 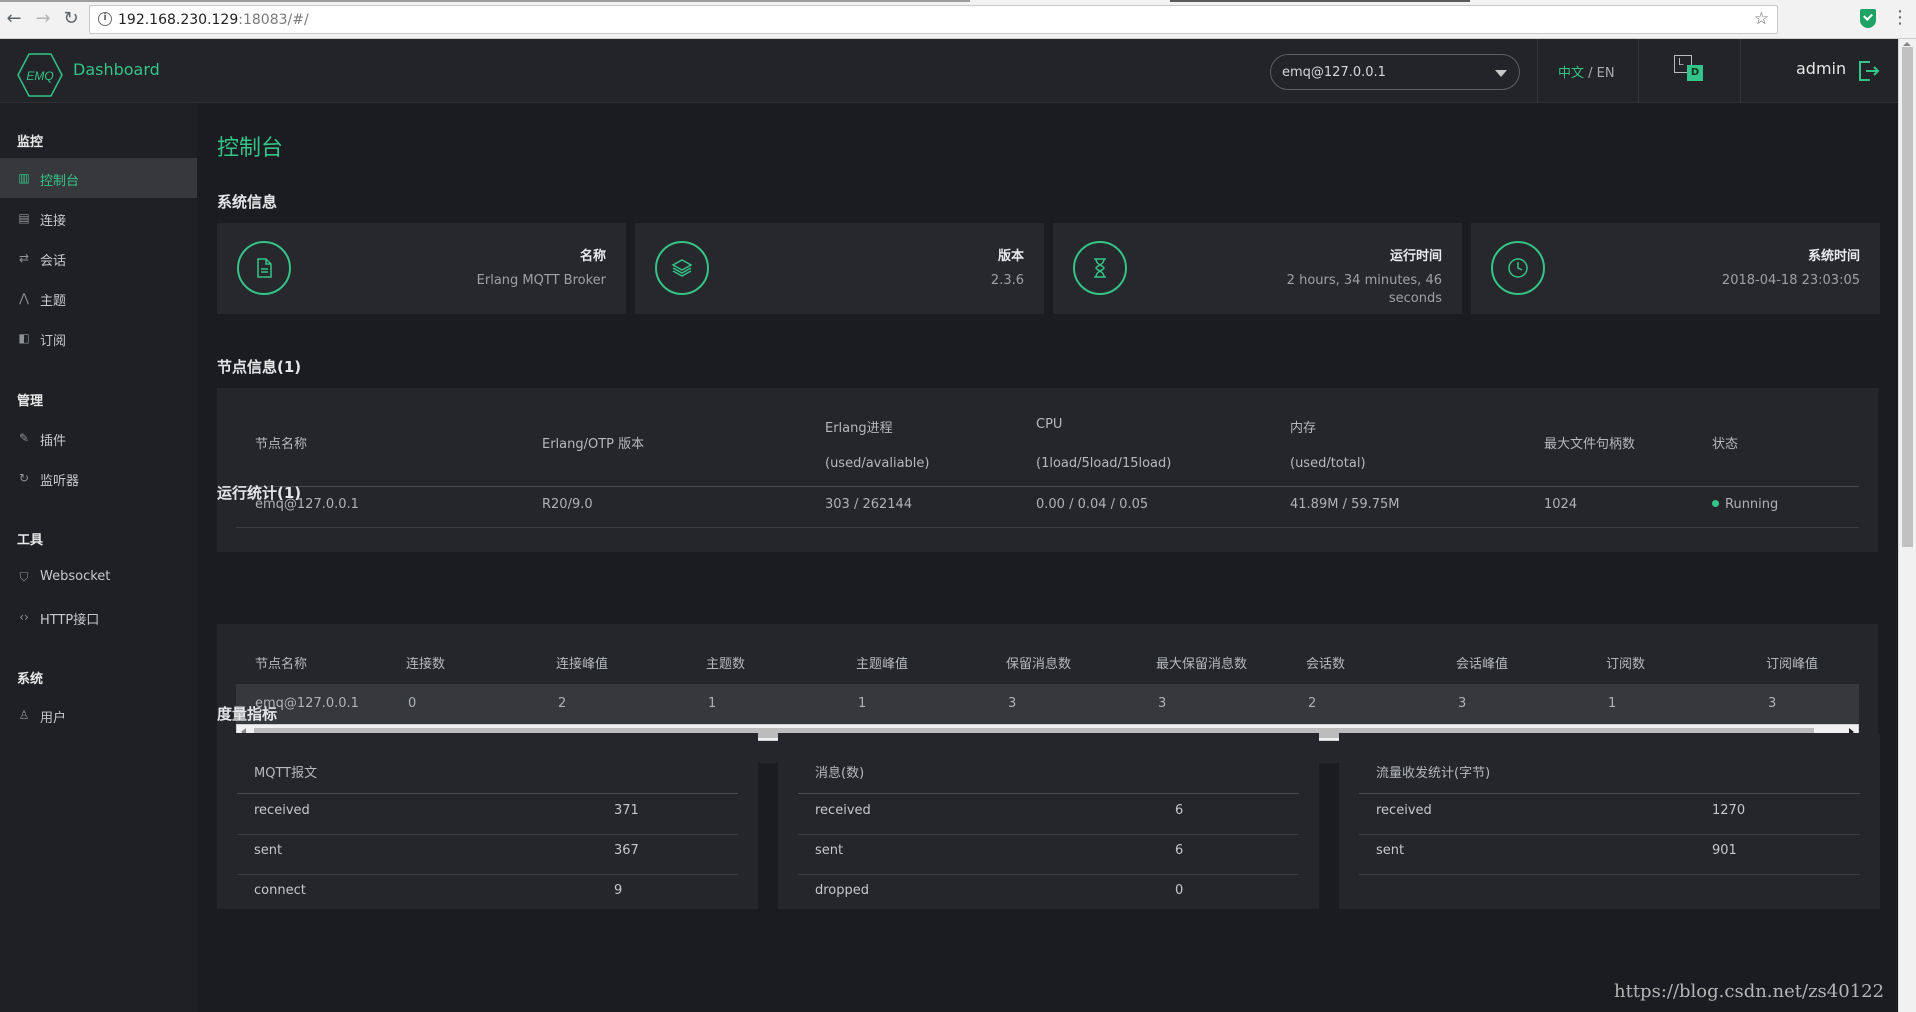 What do you see at coordinates (1772, 703) in the screenshot?
I see `cell-subscriptions-max: 3` at bounding box center [1772, 703].